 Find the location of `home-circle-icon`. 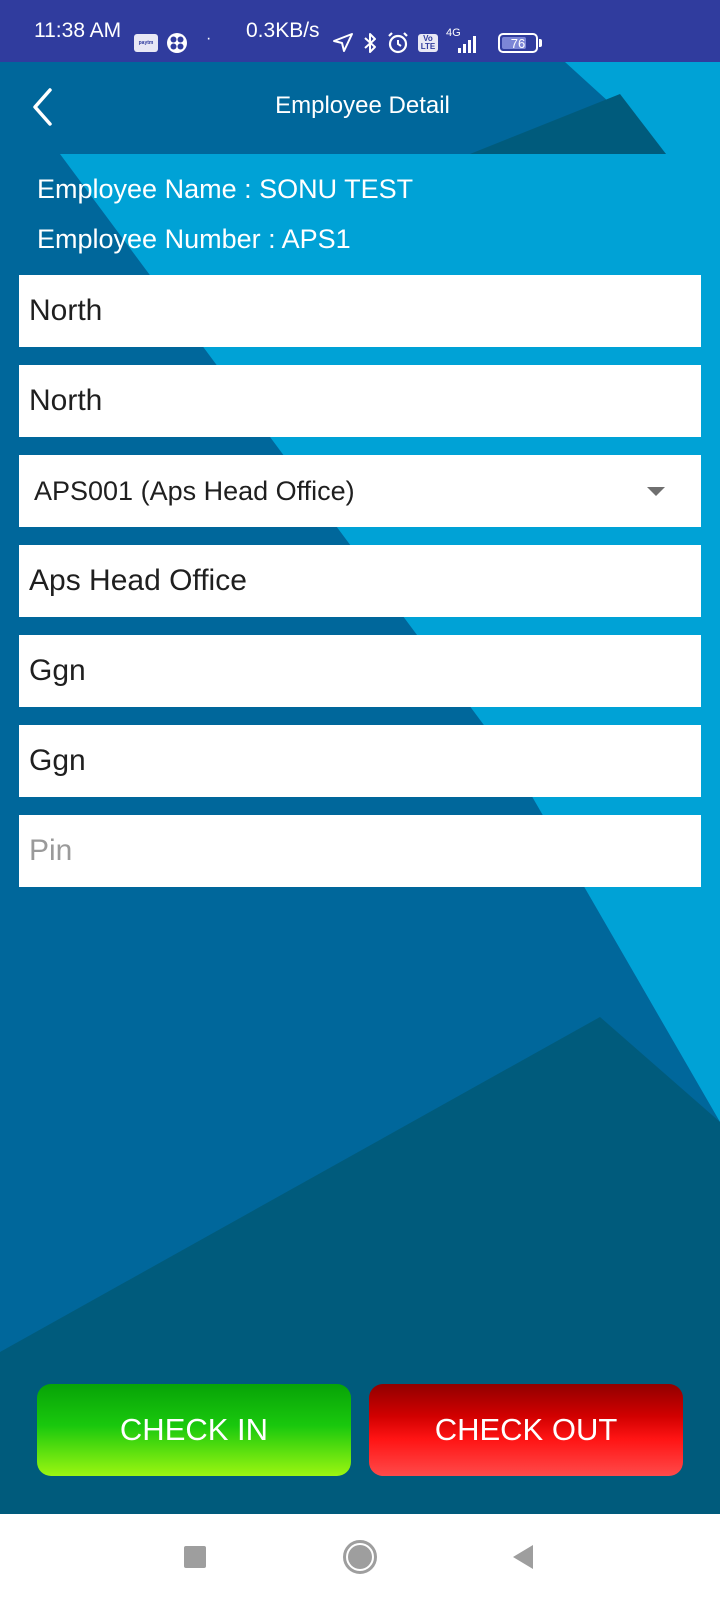

home-circle-icon is located at coordinates (360, 1557).